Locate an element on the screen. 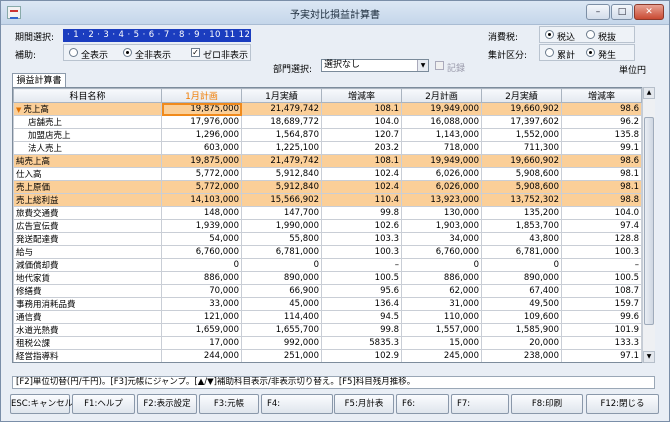  value-cell: 109,600 is located at coordinates (521, 317).